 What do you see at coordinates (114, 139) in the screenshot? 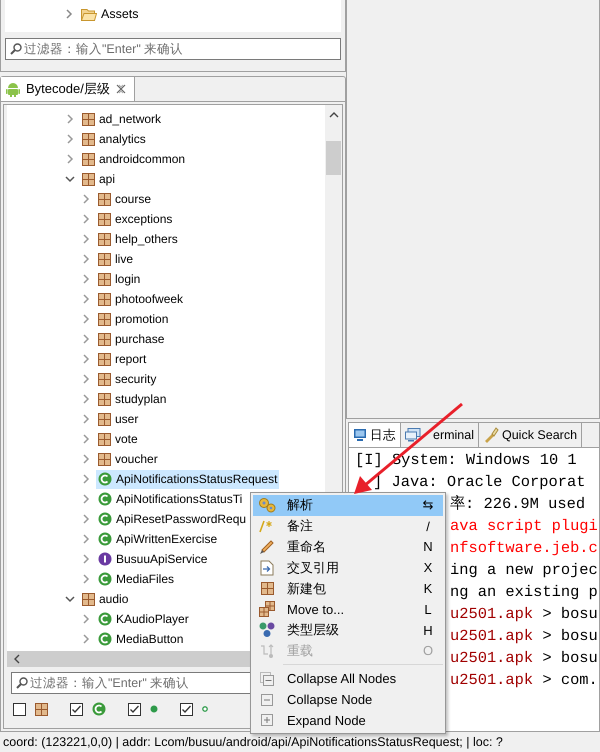
I see `tree-item: analytics` at bounding box center [114, 139].